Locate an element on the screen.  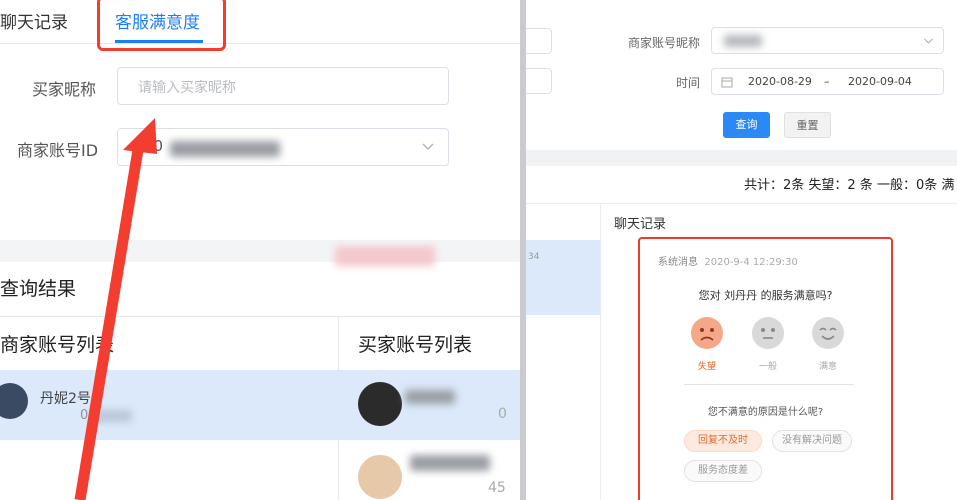
stats-summary: 共计：2条 失望：2 条 一般：0条 满 is located at coordinates (849, 185).